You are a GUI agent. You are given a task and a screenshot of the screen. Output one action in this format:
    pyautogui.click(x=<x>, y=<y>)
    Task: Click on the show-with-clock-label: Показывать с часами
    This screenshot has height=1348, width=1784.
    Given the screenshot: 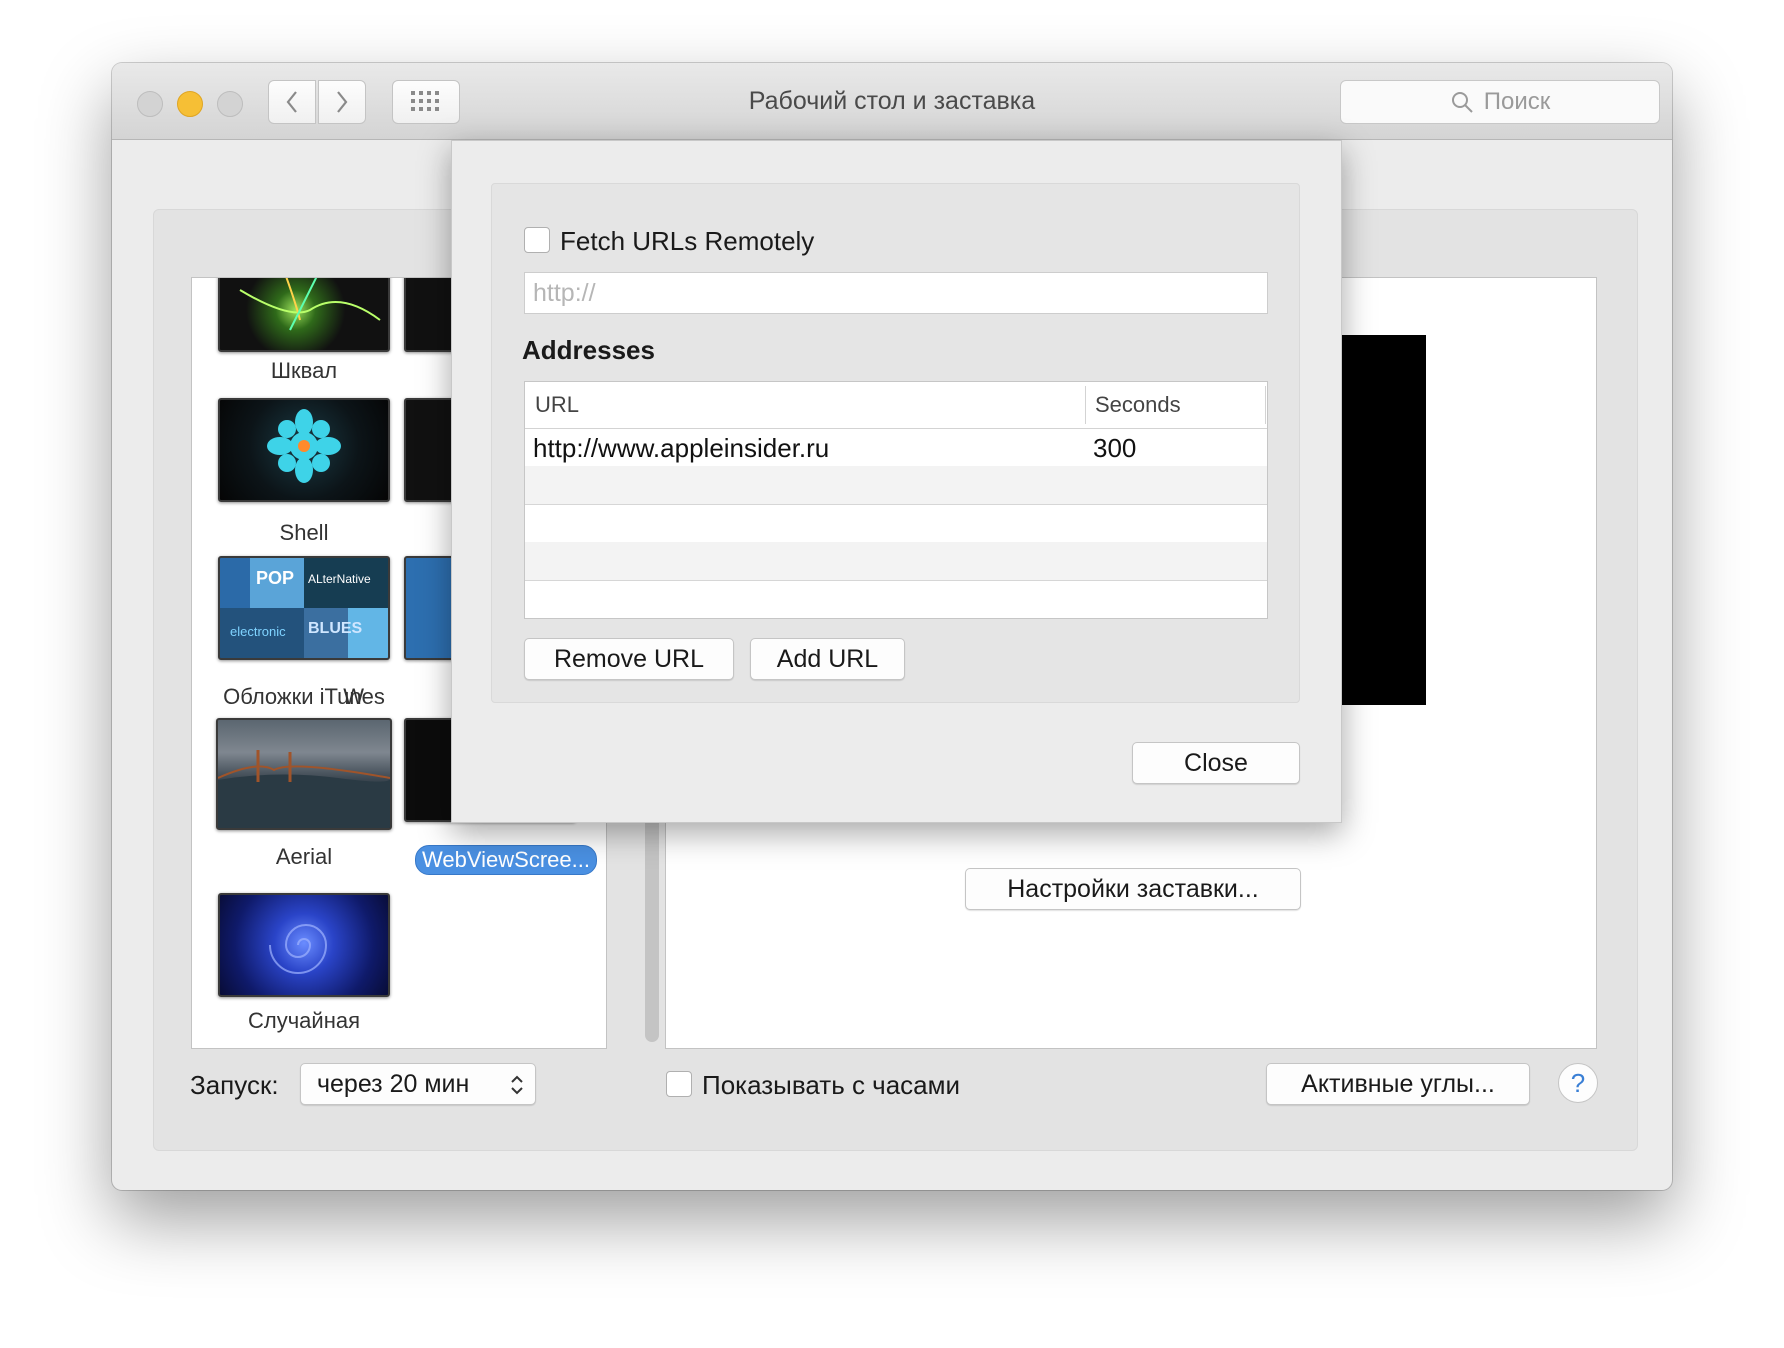 What is the action you would take?
    pyautogui.click(x=831, y=1085)
    